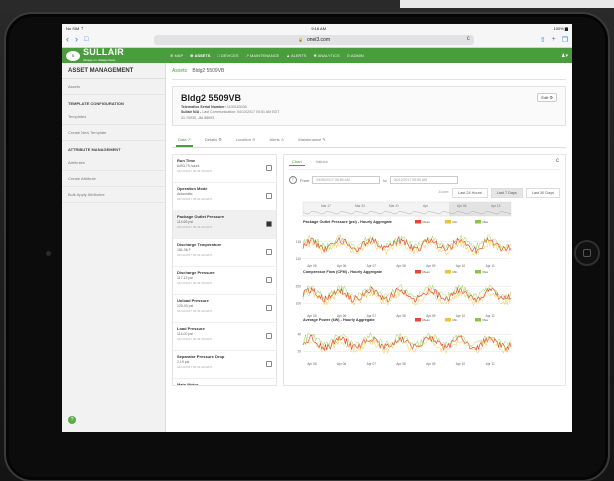 The width and height of the screenshot is (614, 481). Describe the element at coordinates (193, 300) in the screenshot. I see `param-name: Unload Pressure` at that location.